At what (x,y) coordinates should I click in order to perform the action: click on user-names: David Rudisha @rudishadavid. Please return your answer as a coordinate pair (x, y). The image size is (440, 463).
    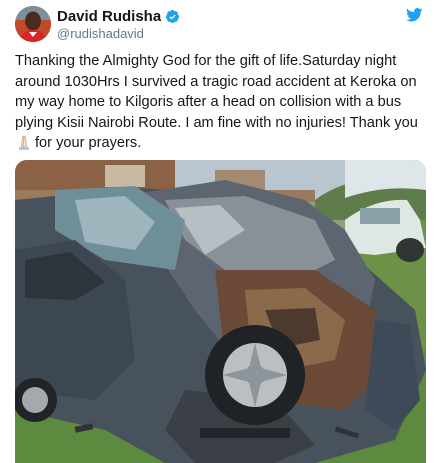
    Looking at the image, I should click on (118, 24).